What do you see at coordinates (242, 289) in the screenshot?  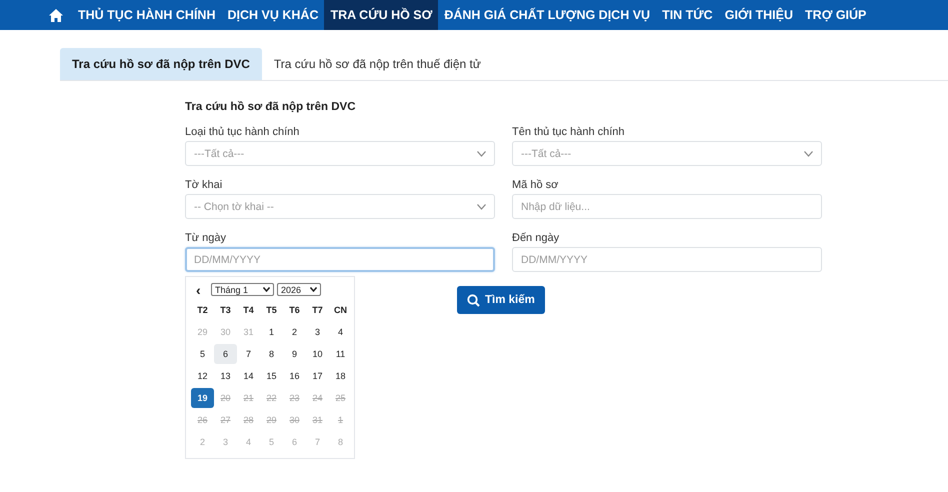 I see `month-select: Tháng 1` at bounding box center [242, 289].